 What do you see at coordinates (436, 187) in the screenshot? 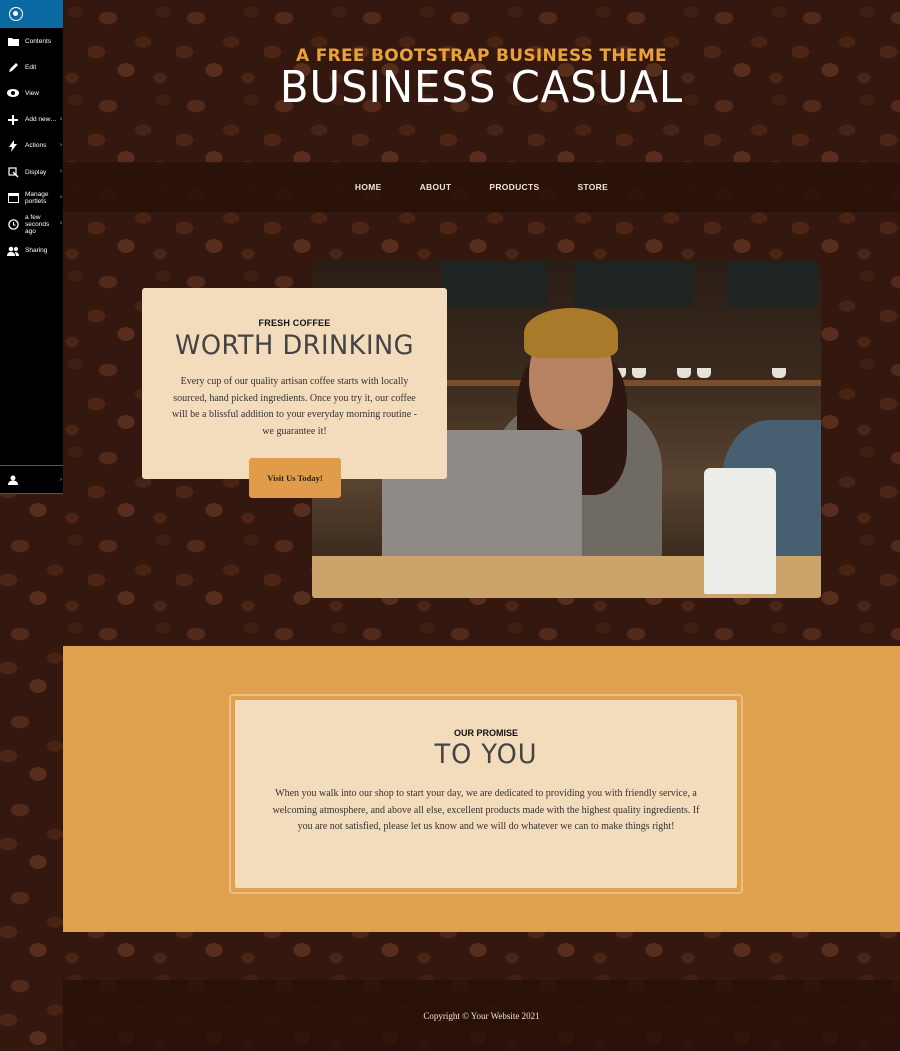
I see `nav-link-about: ABOUT` at bounding box center [436, 187].